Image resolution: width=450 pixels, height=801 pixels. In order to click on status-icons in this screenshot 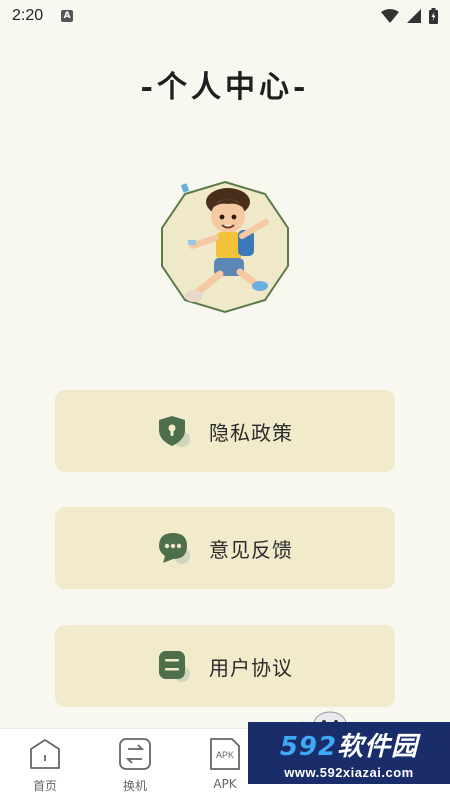, I will do `click(409, 16)`.